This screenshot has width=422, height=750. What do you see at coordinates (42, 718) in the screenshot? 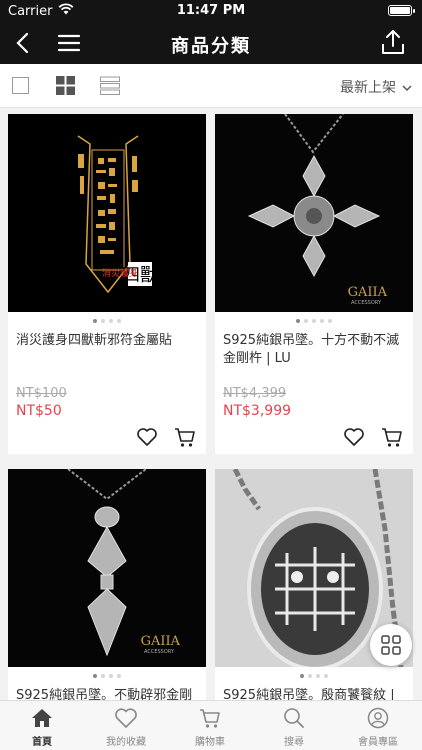
I see `home-icon` at bounding box center [42, 718].